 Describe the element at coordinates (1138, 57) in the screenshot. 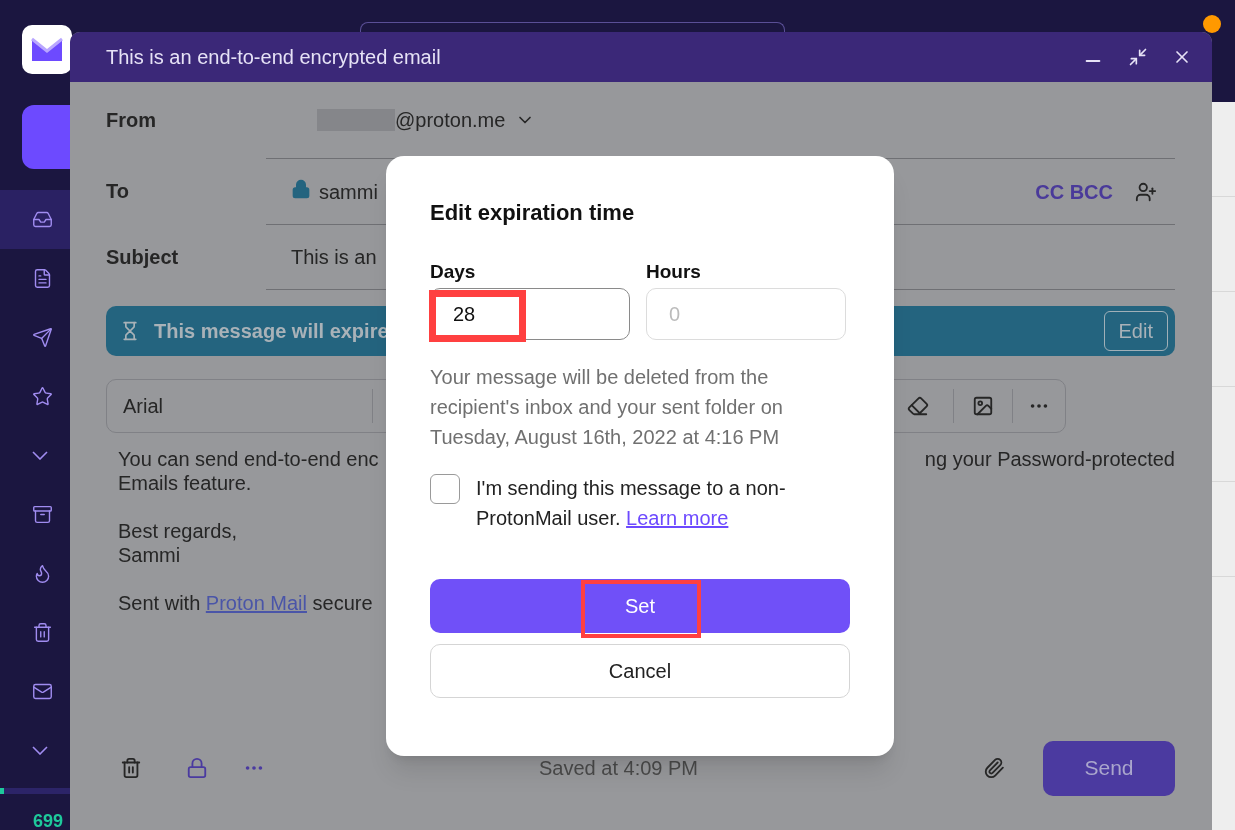

I see `shrink-icon` at that location.